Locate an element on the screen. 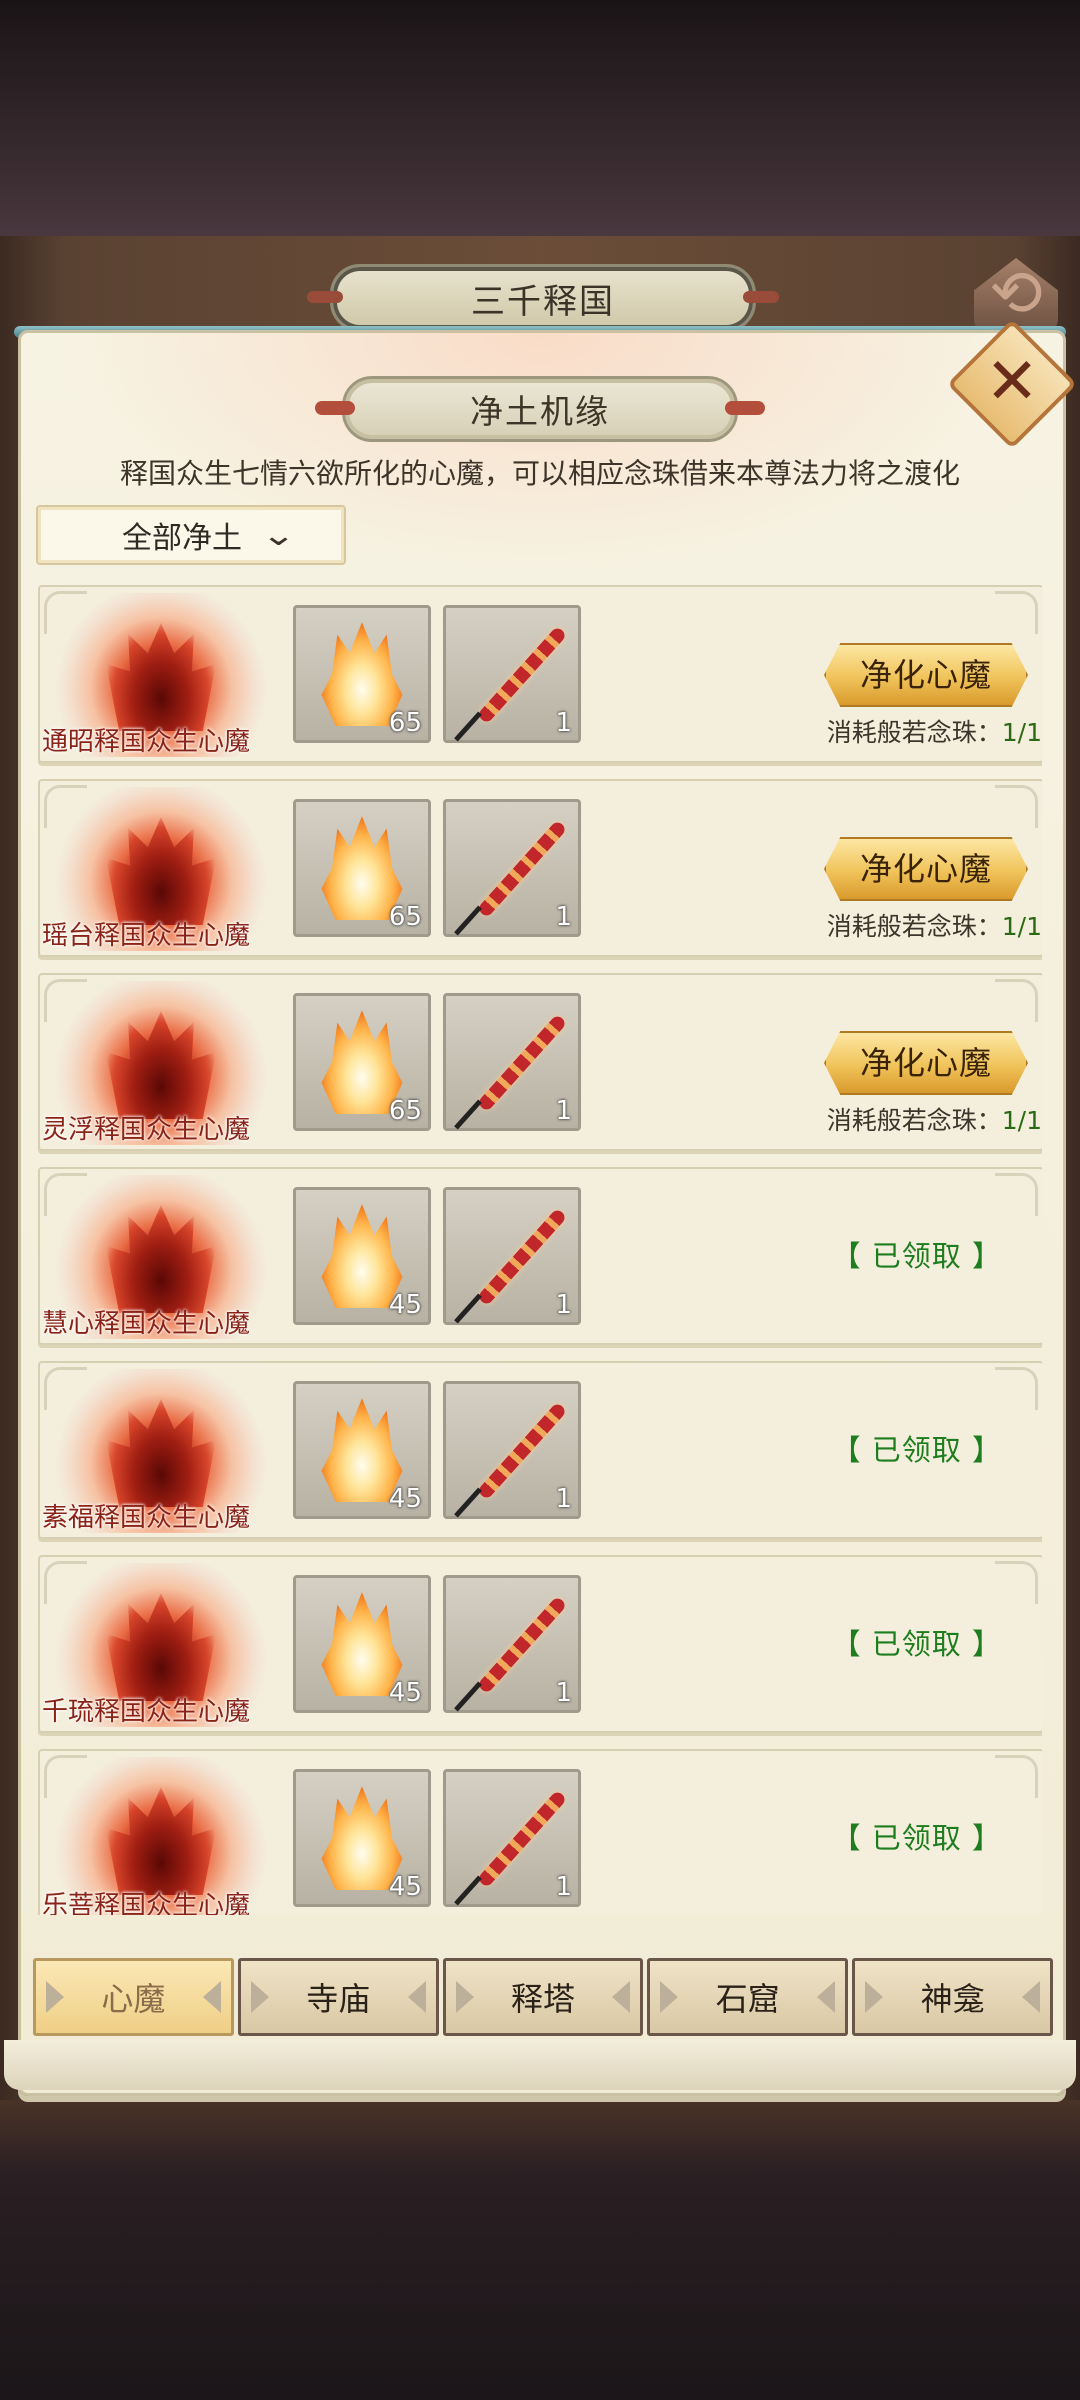 This screenshot has height=2400, width=1080. chevron-down-icon: ⌄ is located at coordinates (278, 535).